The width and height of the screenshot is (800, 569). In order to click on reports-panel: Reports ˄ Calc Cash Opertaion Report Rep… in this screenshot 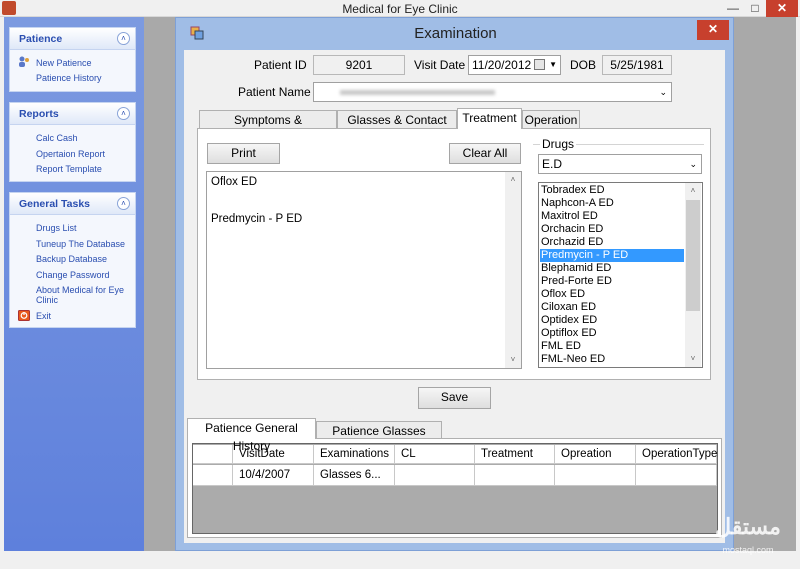, I will do `click(72, 142)`.